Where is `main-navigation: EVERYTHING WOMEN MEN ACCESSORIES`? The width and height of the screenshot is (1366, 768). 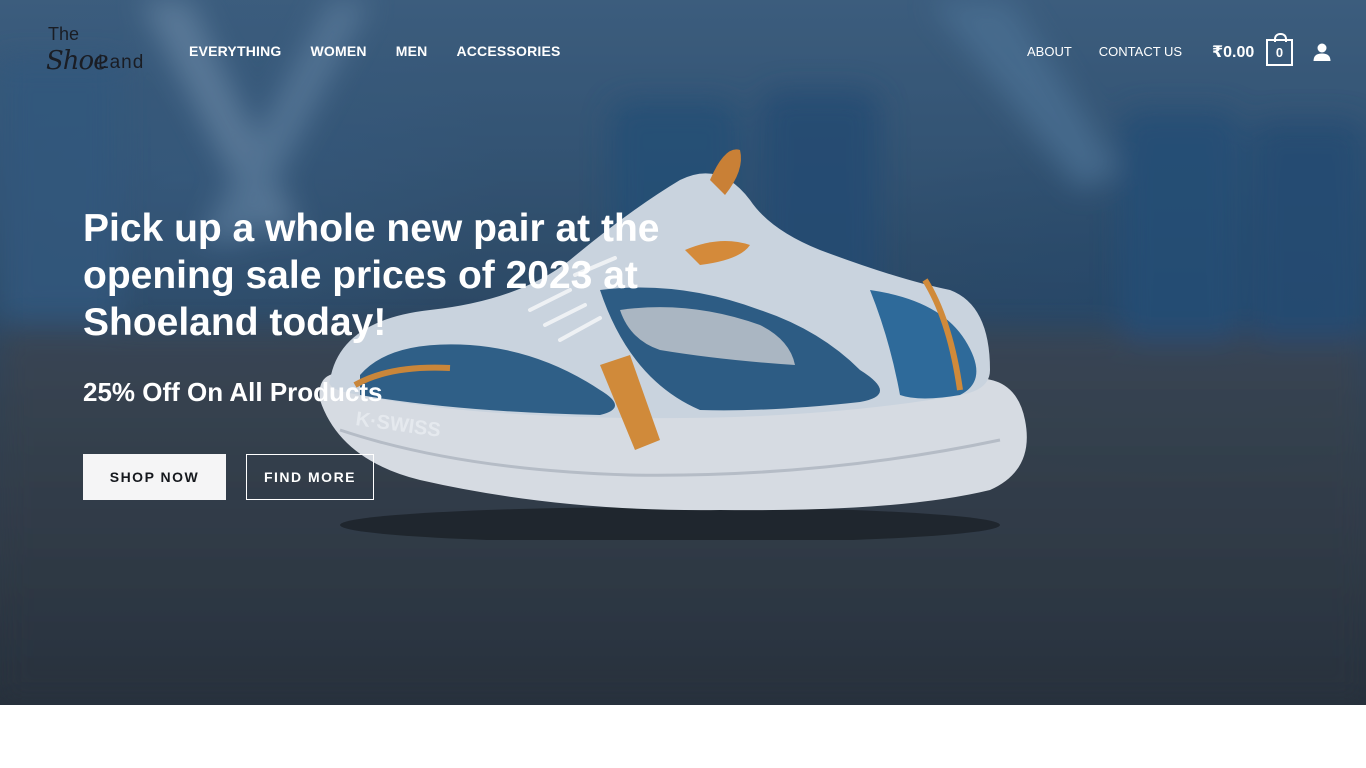
main-navigation: EVERYTHING WOMEN MEN ACCESSORIES is located at coordinates (375, 51).